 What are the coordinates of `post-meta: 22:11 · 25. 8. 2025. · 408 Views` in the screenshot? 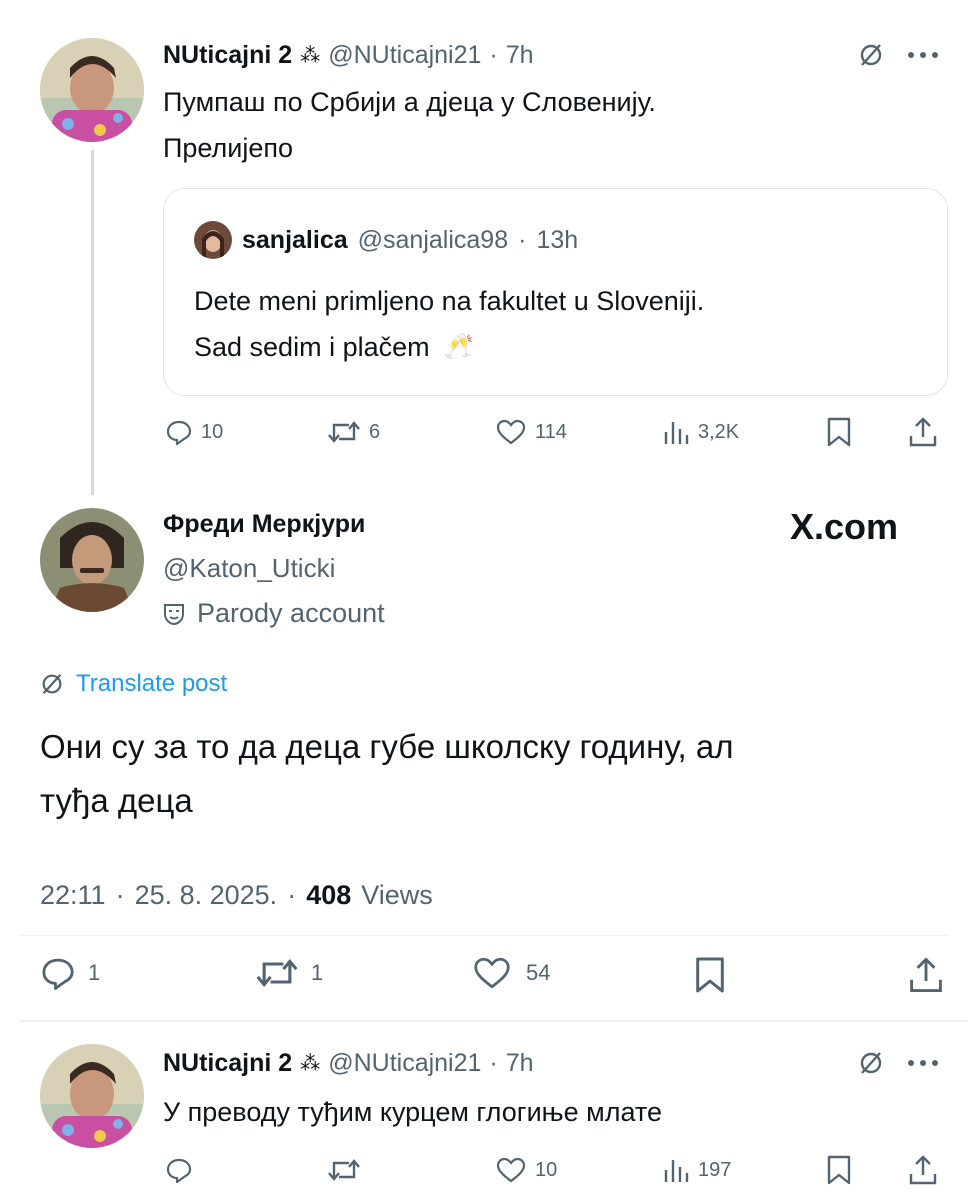 It's located at (236, 895).